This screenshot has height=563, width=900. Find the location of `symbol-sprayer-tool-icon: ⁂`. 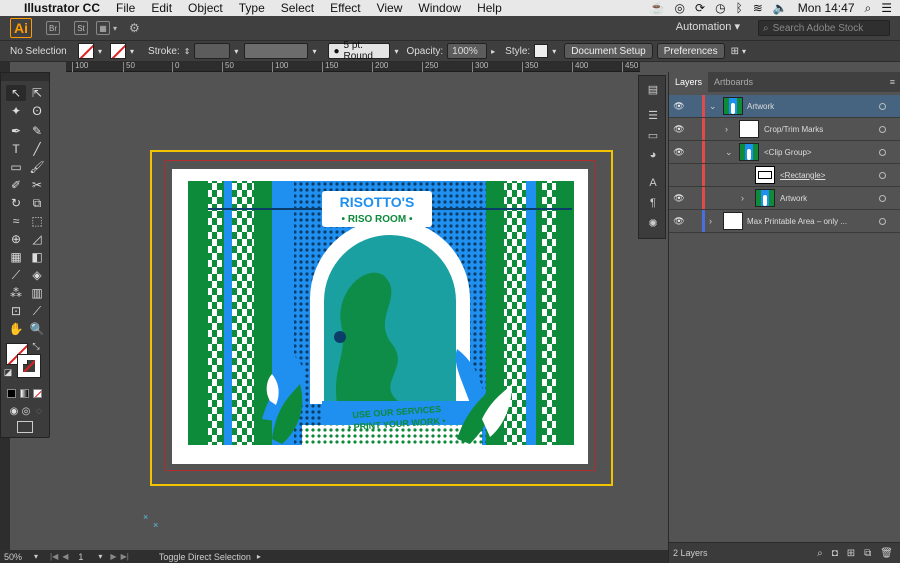

symbol-sprayer-tool-icon: ⁂ is located at coordinates (16, 293).